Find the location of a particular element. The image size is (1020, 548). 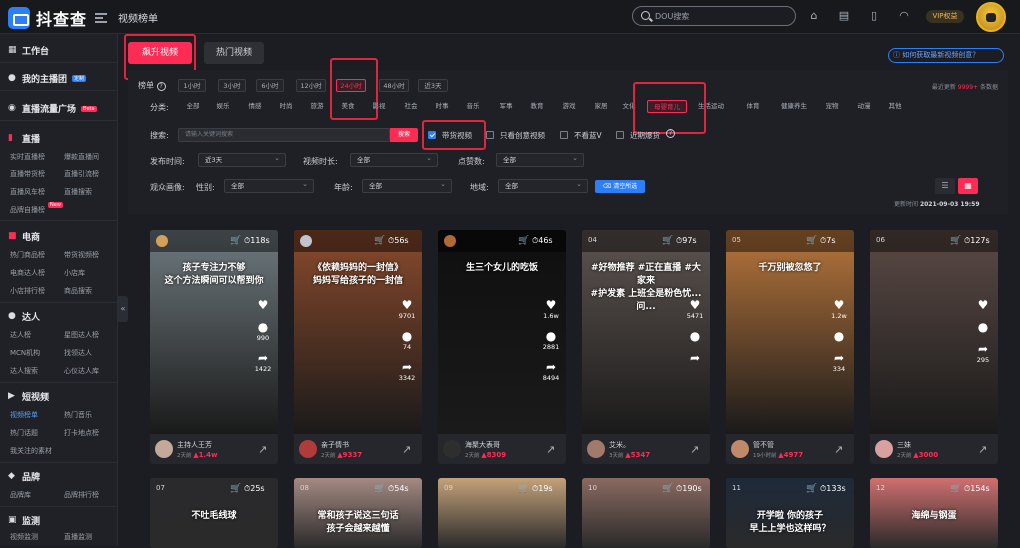

keyword-search-input: 请输入关键词搜索 is located at coordinates (284, 135).